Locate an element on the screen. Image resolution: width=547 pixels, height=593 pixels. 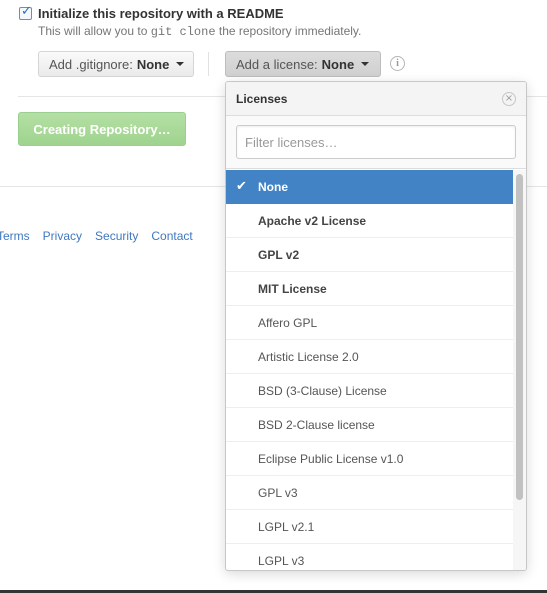
license-item-none: ✔ None is located at coordinates (369, 187).